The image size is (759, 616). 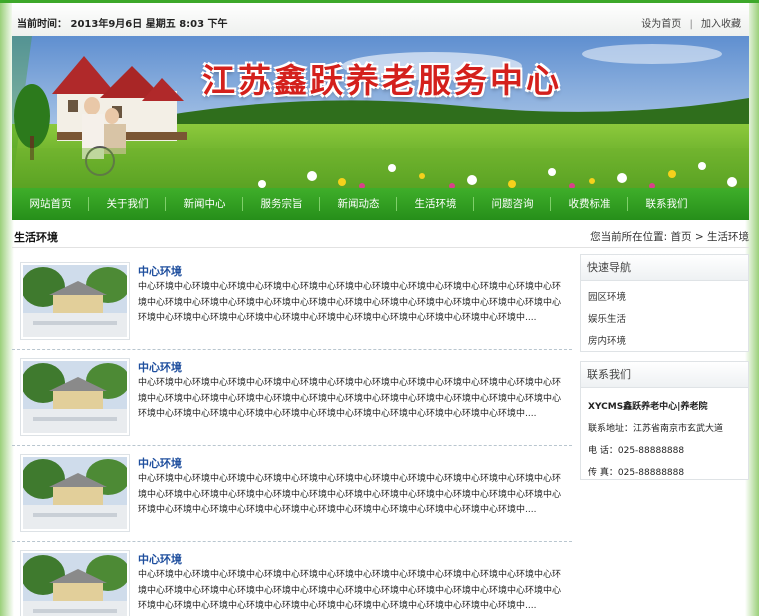 What do you see at coordinates (664, 268) in the screenshot?
I see `quick-nav-title: 快速导航` at bounding box center [664, 268].